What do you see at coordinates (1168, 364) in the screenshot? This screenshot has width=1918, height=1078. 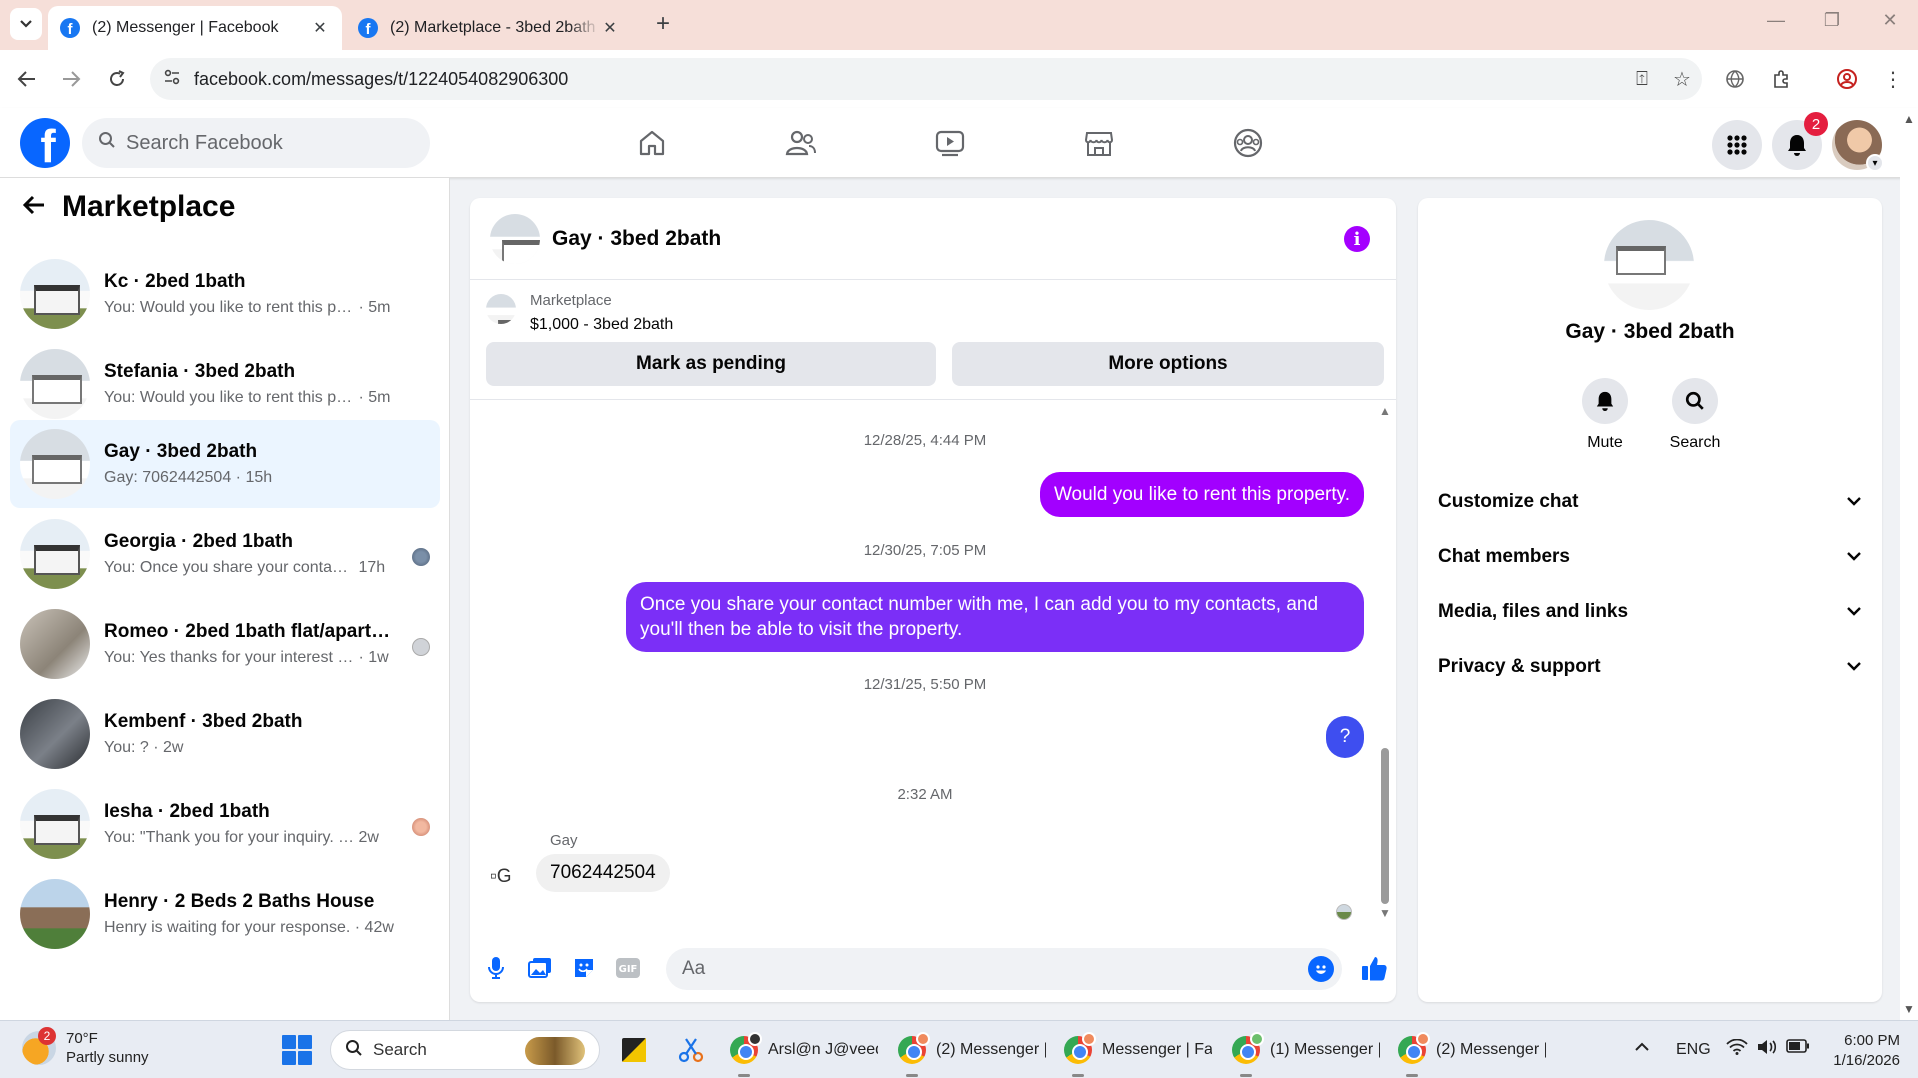 I see `more-options-button: More options` at bounding box center [1168, 364].